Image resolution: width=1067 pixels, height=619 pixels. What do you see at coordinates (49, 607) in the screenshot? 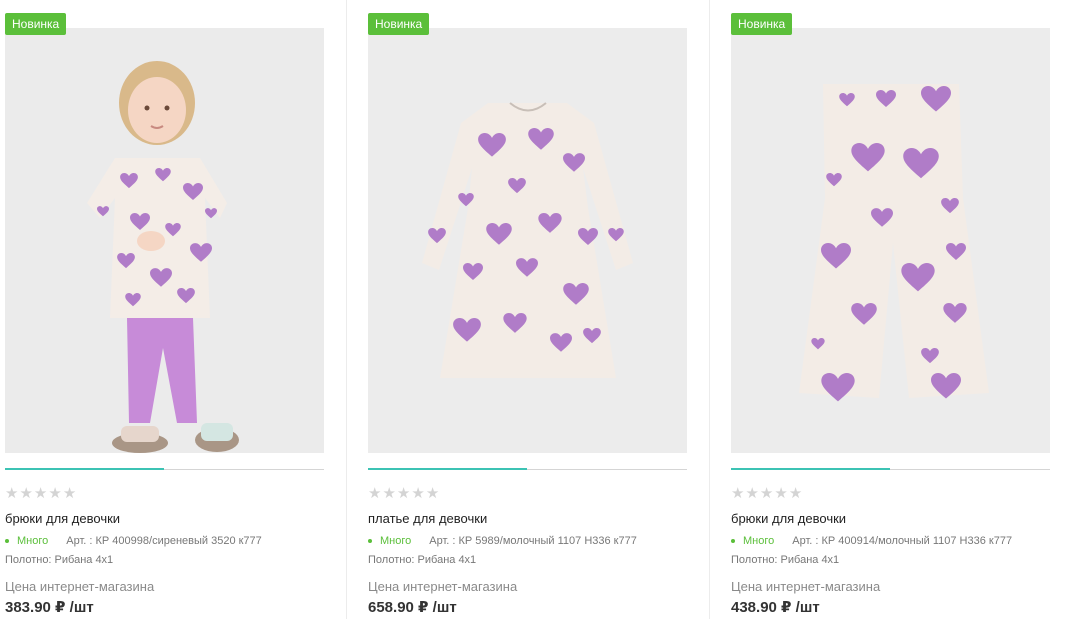
I see `price: 383.90 ₽ /шт` at bounding box center [49, 607].